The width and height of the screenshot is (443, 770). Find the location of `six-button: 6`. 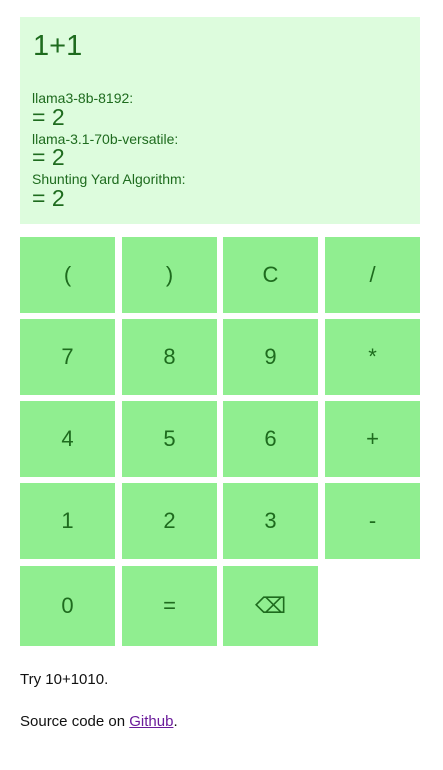

six-button: 6 is located at coordinates (270, 439).